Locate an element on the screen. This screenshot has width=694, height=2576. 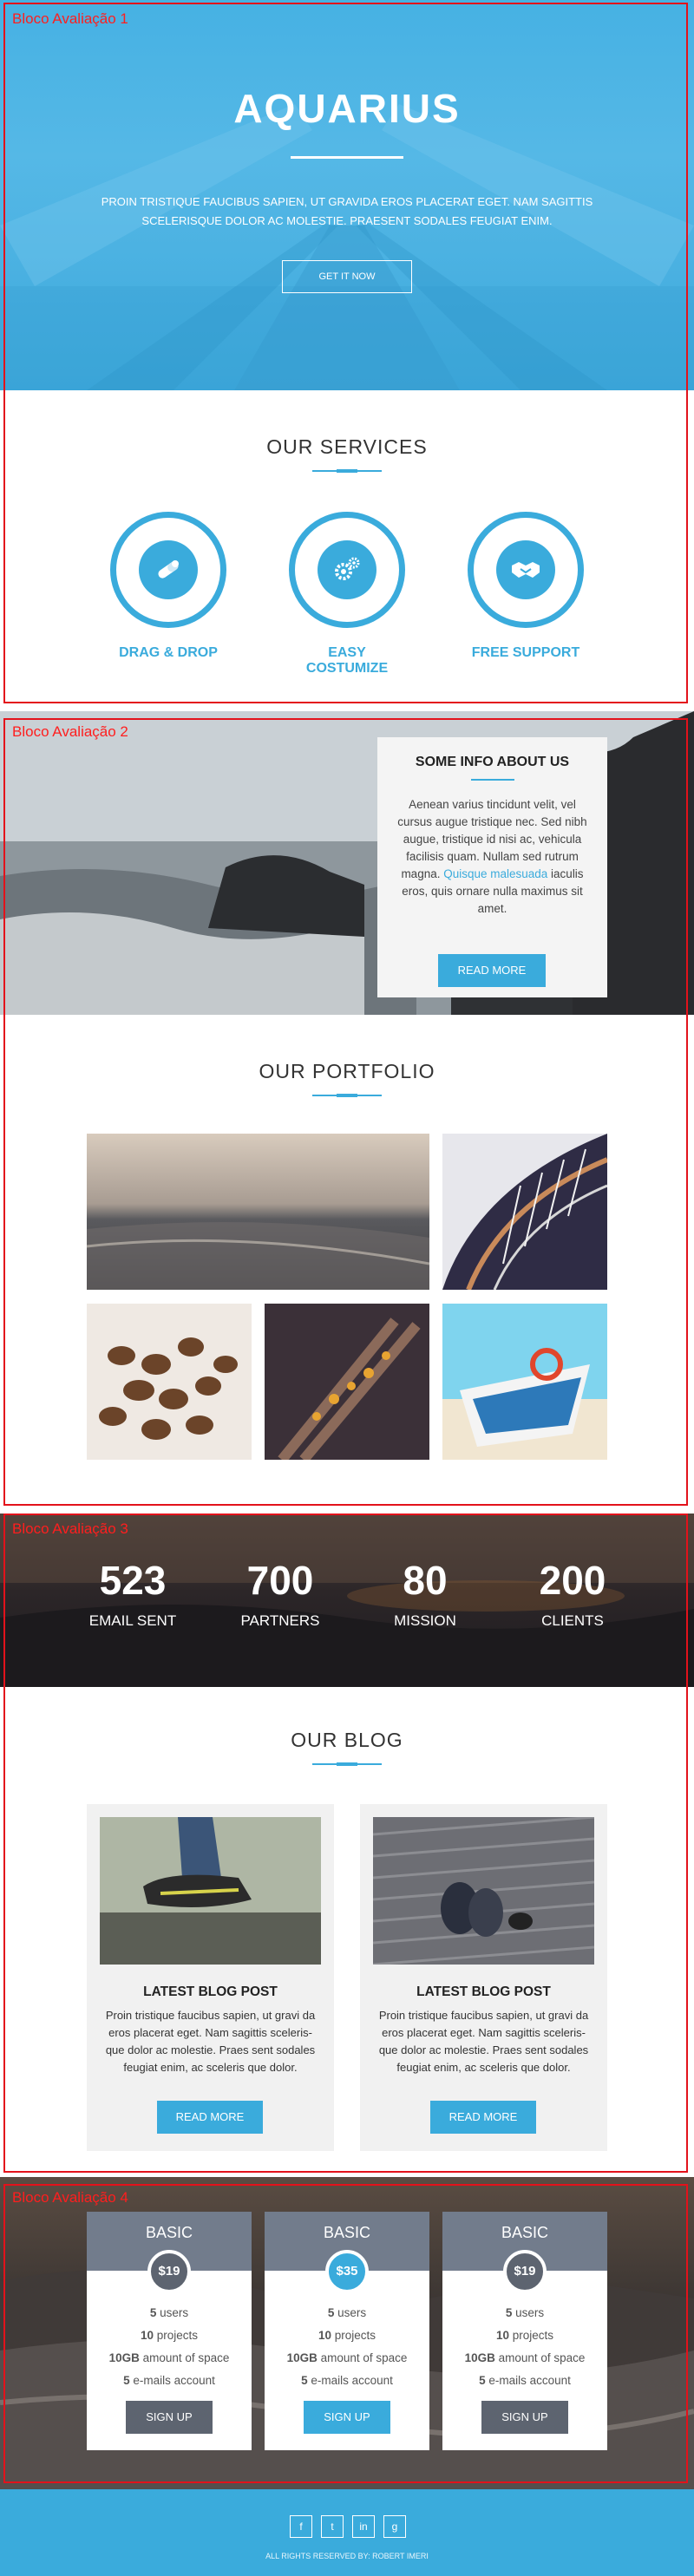
stat-label: EMAIL SENT is located at coordinates (133, 1620).